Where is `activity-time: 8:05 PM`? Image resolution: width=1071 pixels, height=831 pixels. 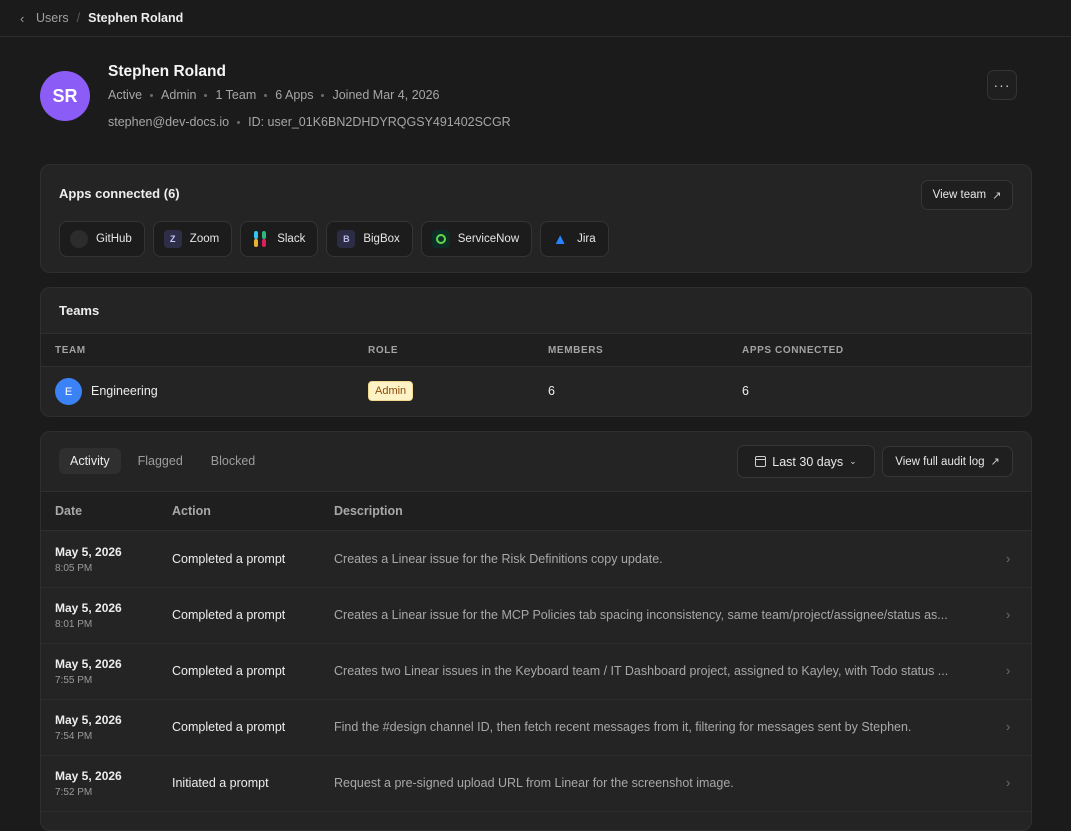
activity-time: 8:05 PM is located at coordinates (74, 568).